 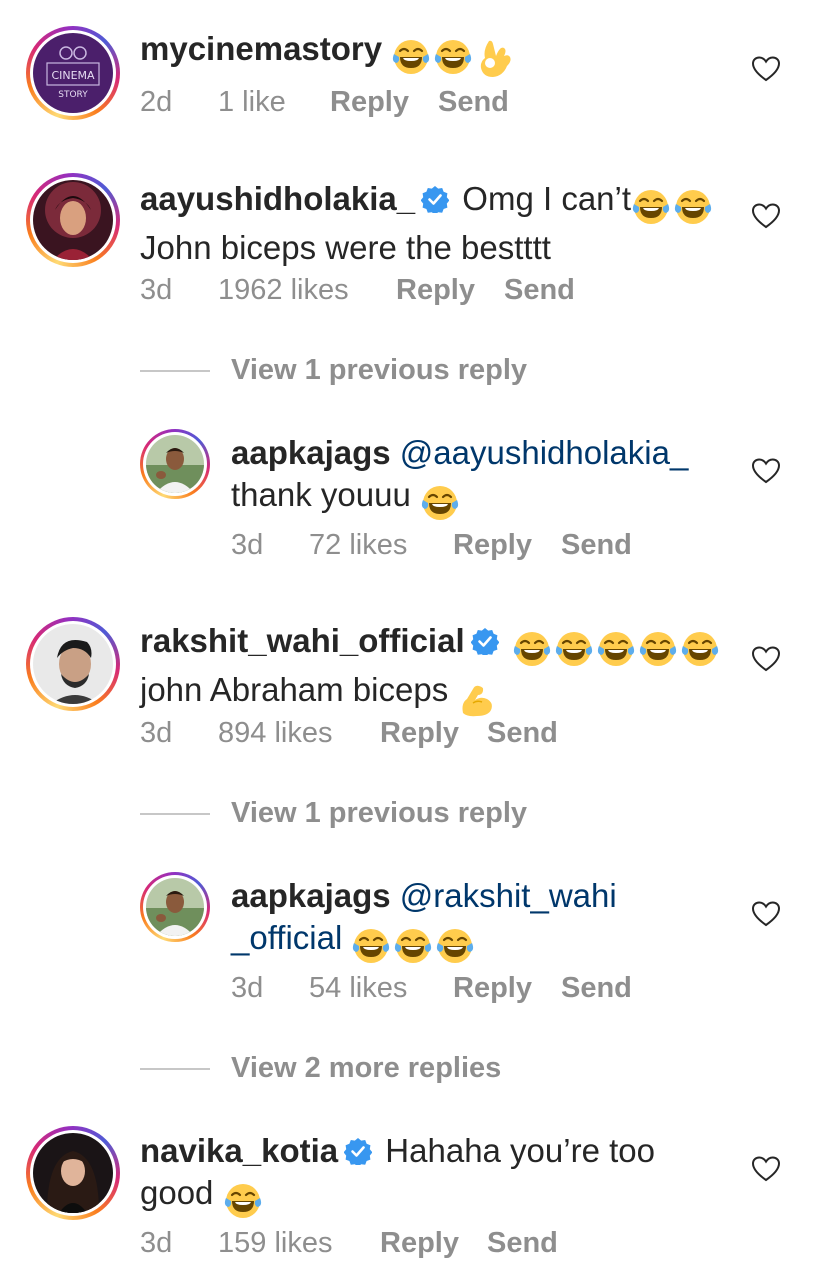 I want to click on story-ring: CINEMA STORY, so click(x=73, y=73).